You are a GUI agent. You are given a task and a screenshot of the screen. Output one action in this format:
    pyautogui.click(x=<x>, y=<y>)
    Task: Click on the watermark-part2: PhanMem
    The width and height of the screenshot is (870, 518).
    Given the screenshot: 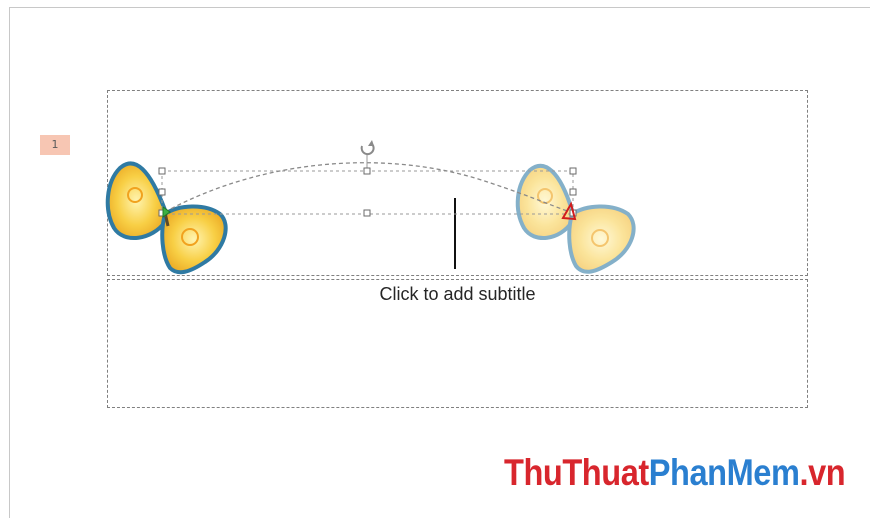 What is the action you would take?
    pyautogui.click(x=724, y=472)
    